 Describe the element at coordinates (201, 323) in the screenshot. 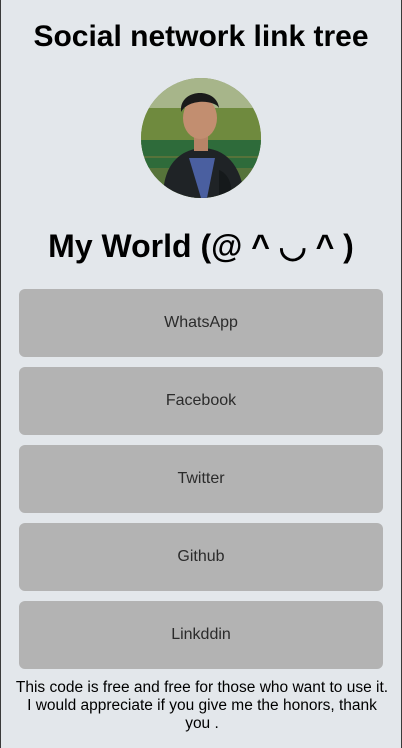

I see `whatsapp-link-button: WhatsApp` at that location.